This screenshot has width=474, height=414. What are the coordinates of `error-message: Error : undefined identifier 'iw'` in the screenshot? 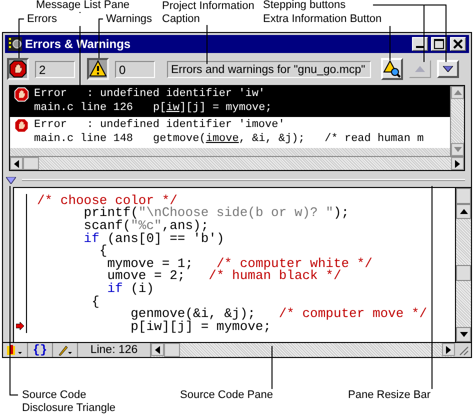 It's located at (150, 94).